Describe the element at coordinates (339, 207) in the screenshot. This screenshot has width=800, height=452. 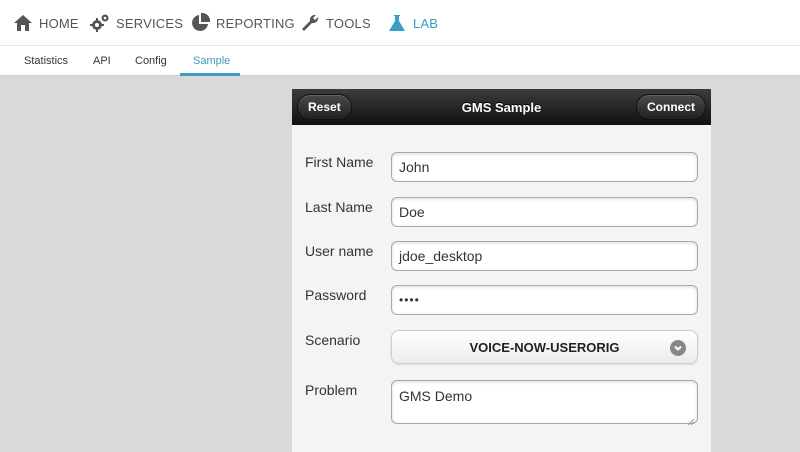
I see `last-name-label: Last Name` at that location.